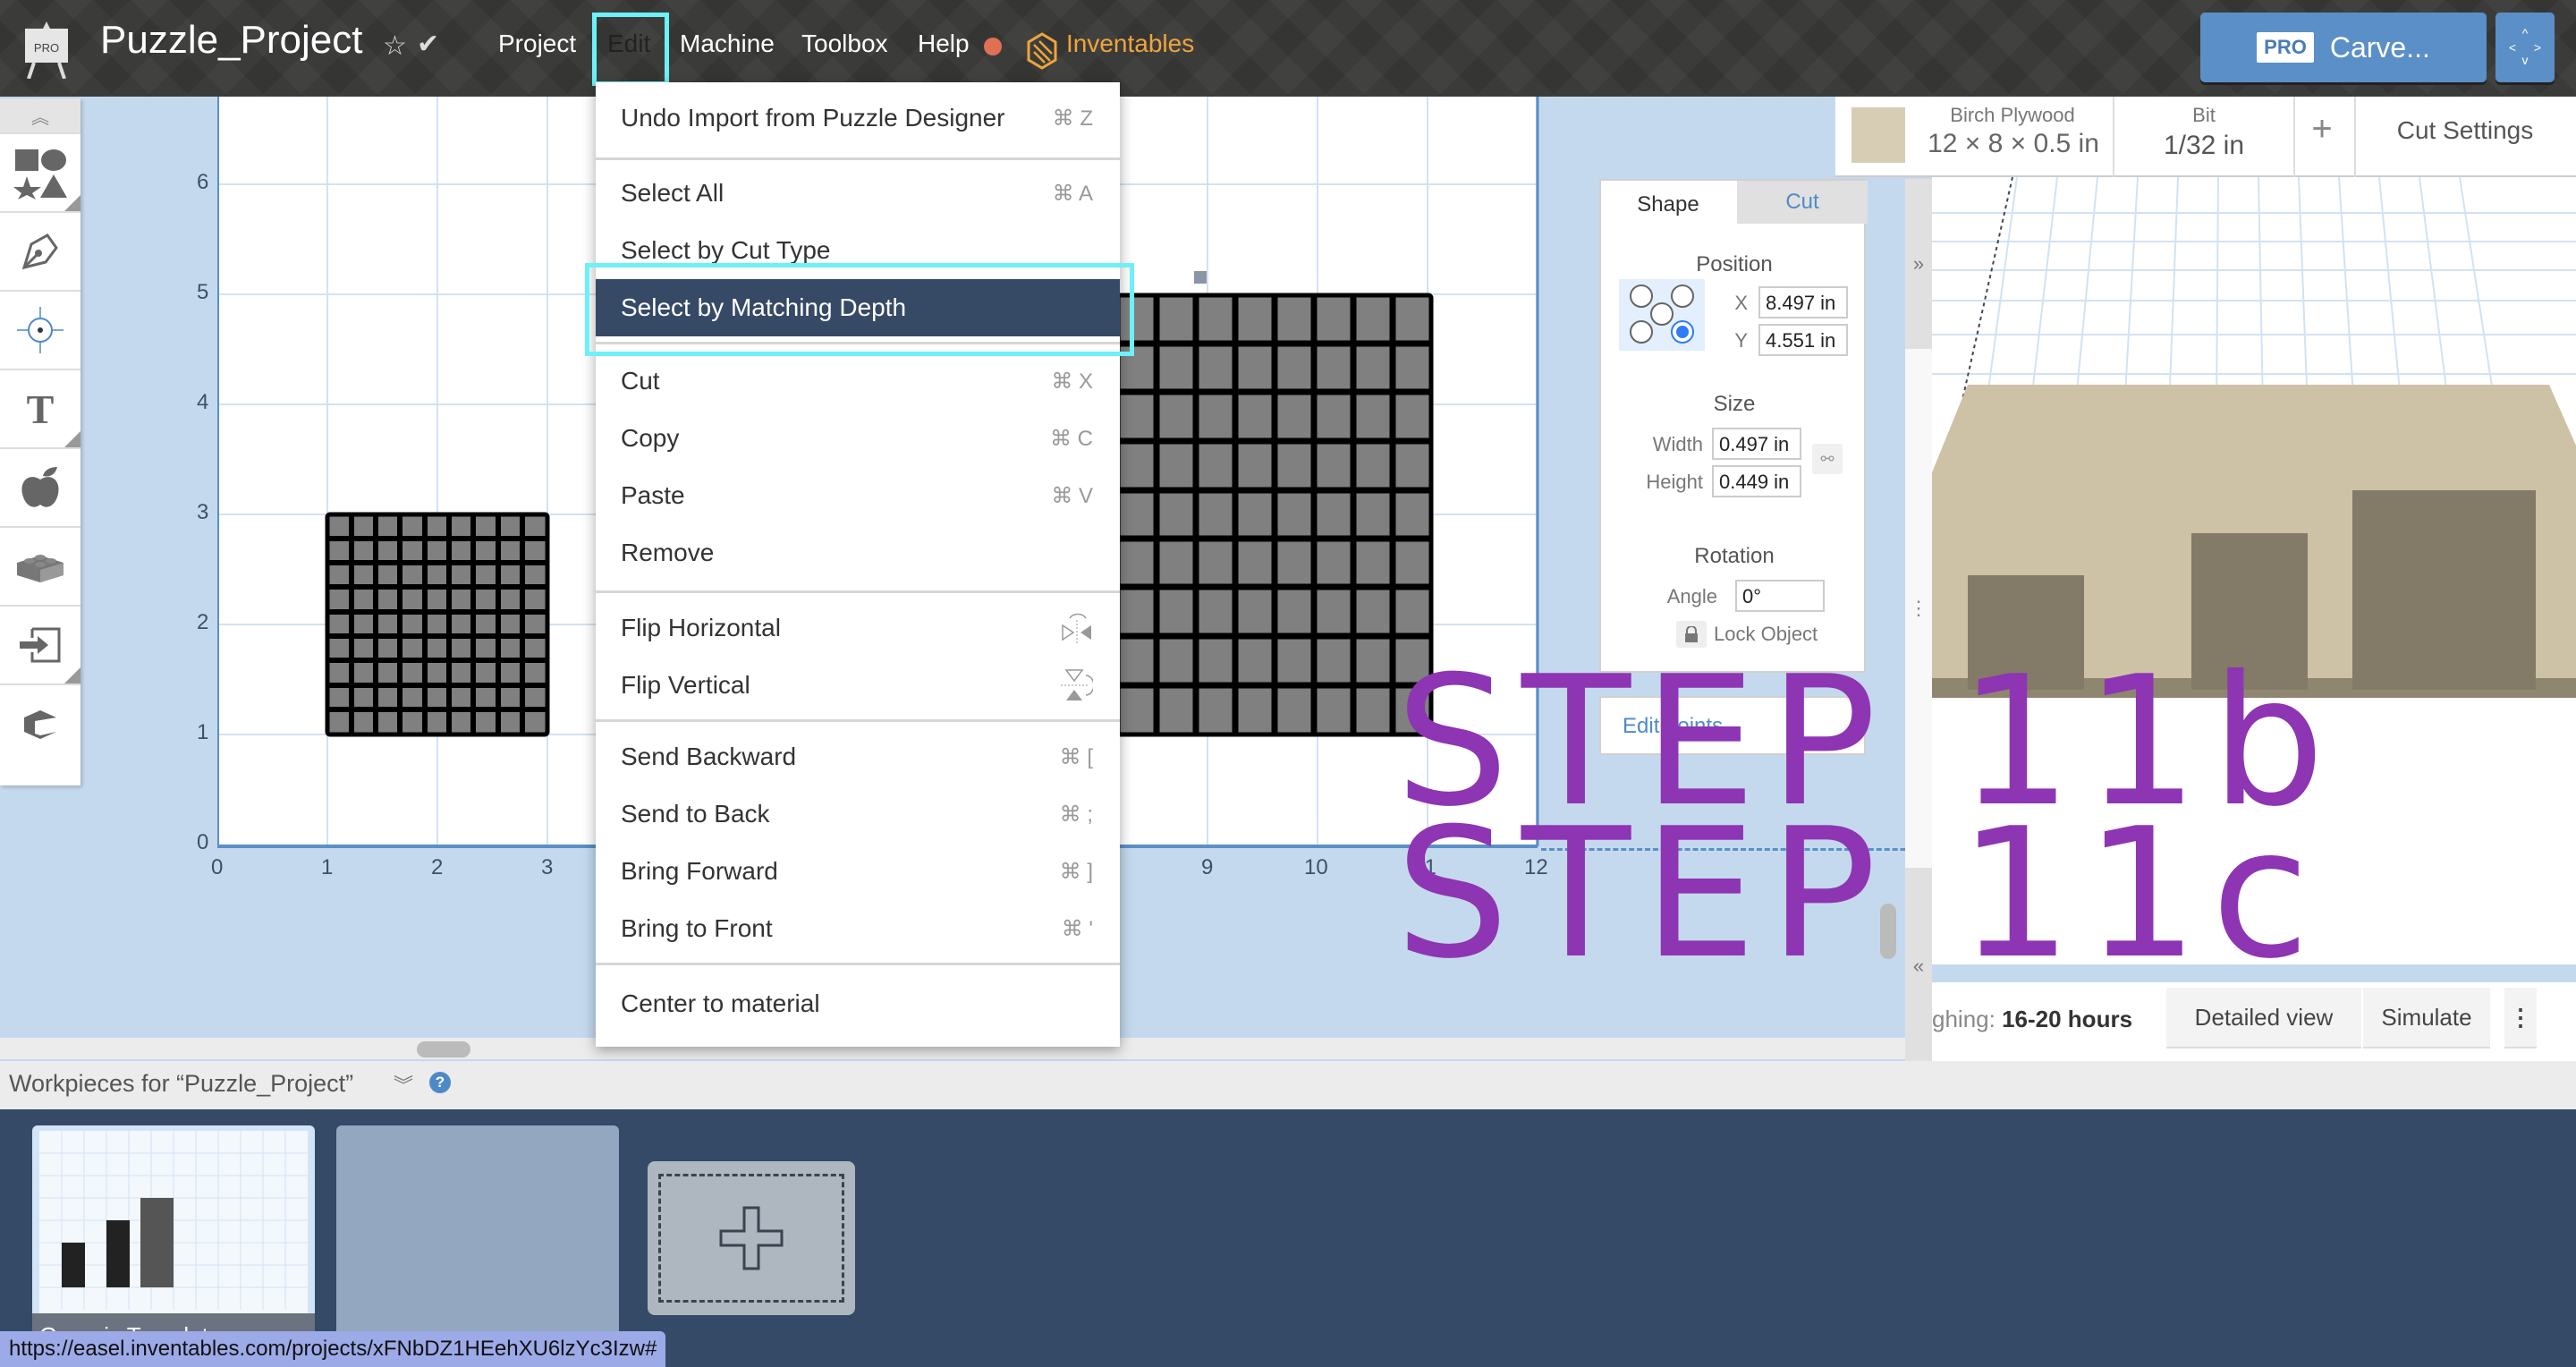  I want to click on menu-item-send-backward: Send Backward ⌘ [, so click(858, 756).